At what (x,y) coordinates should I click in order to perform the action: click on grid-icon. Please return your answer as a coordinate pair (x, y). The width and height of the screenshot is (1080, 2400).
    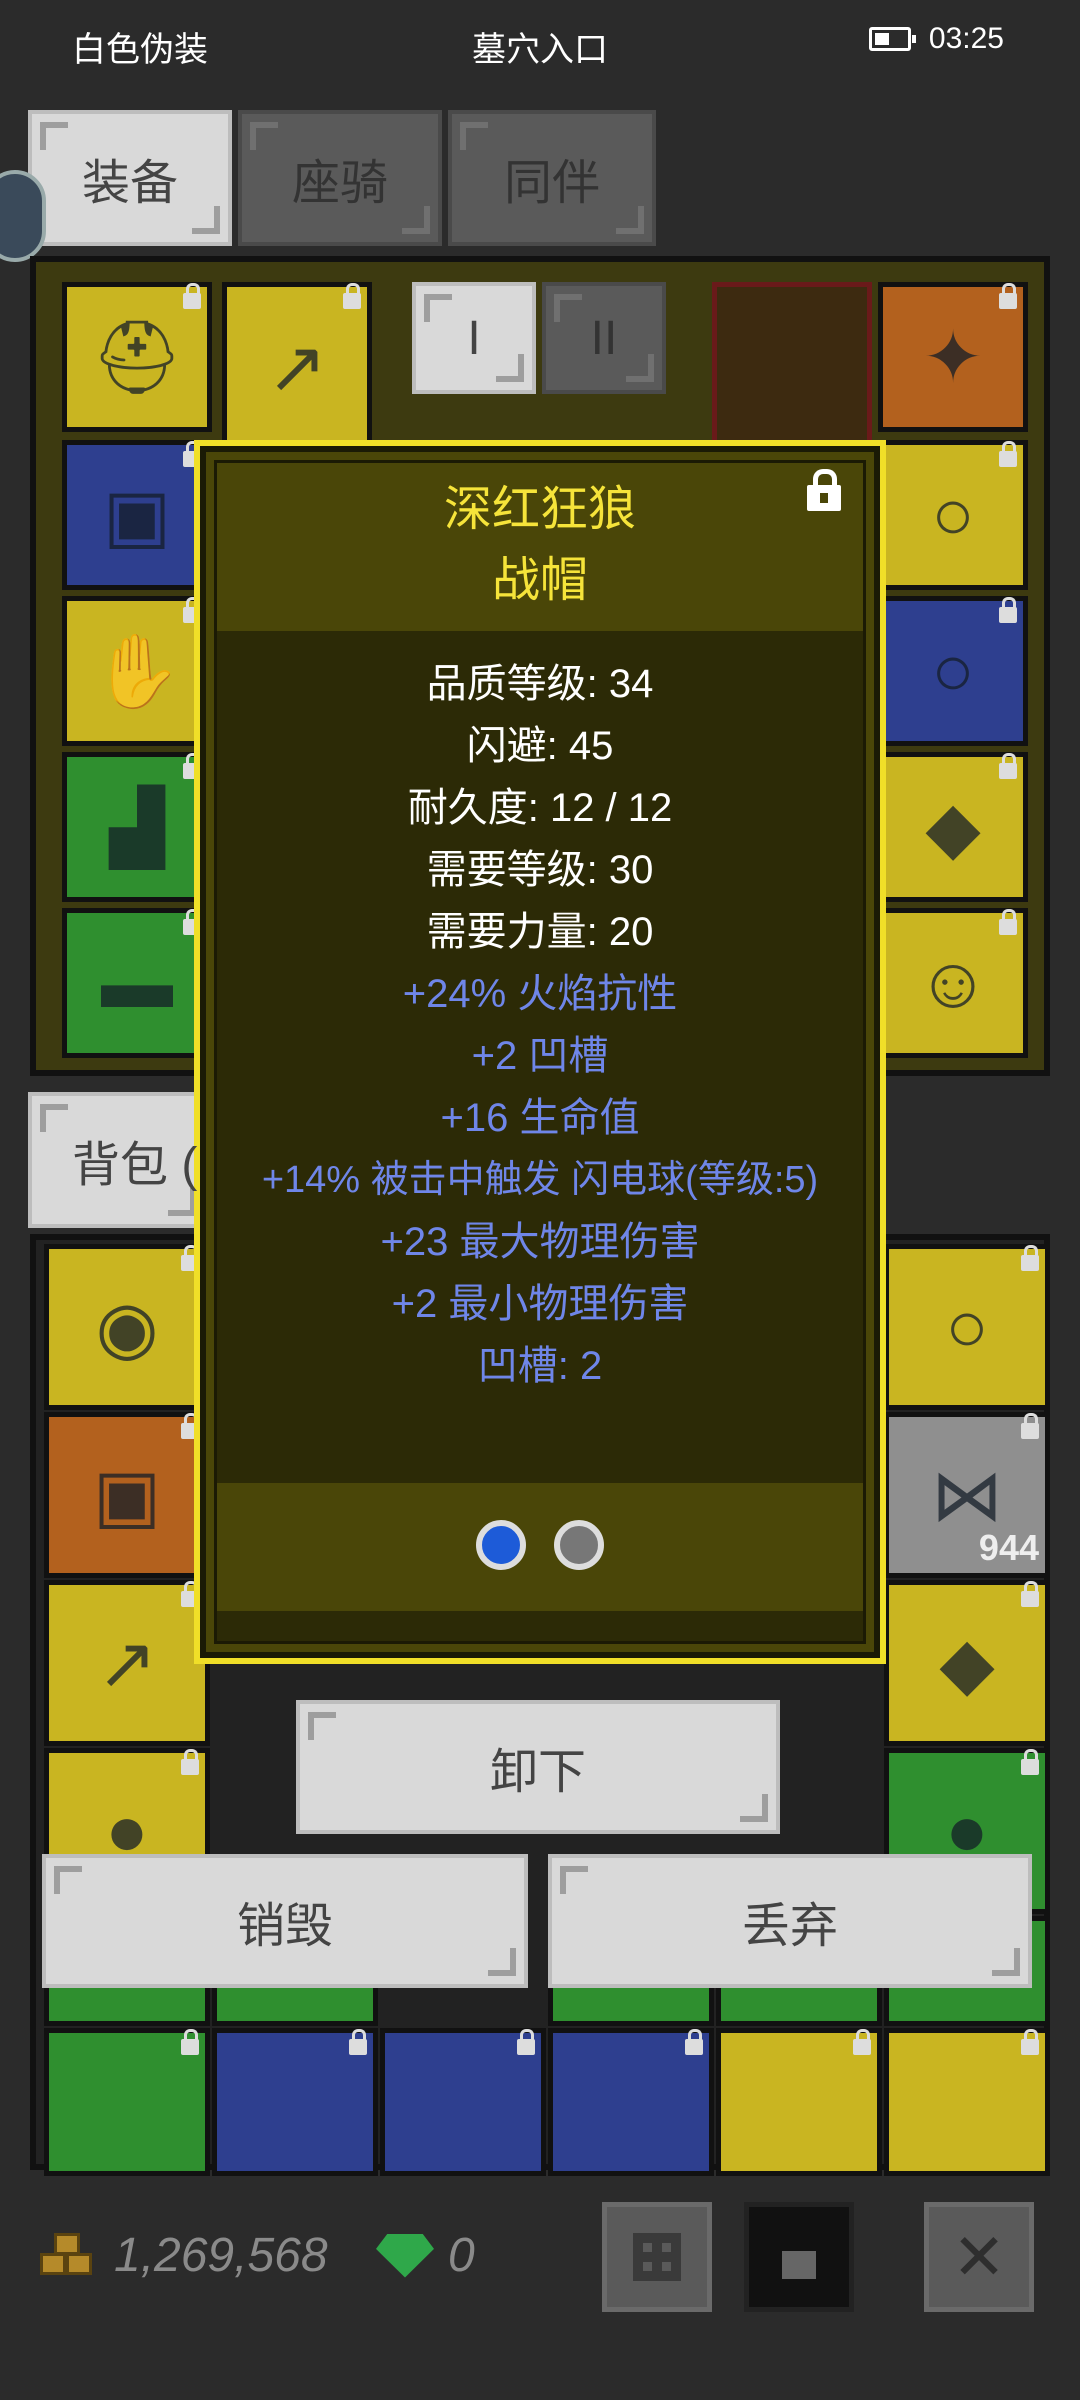
    Looking at the image, I should click on (657, 2257).